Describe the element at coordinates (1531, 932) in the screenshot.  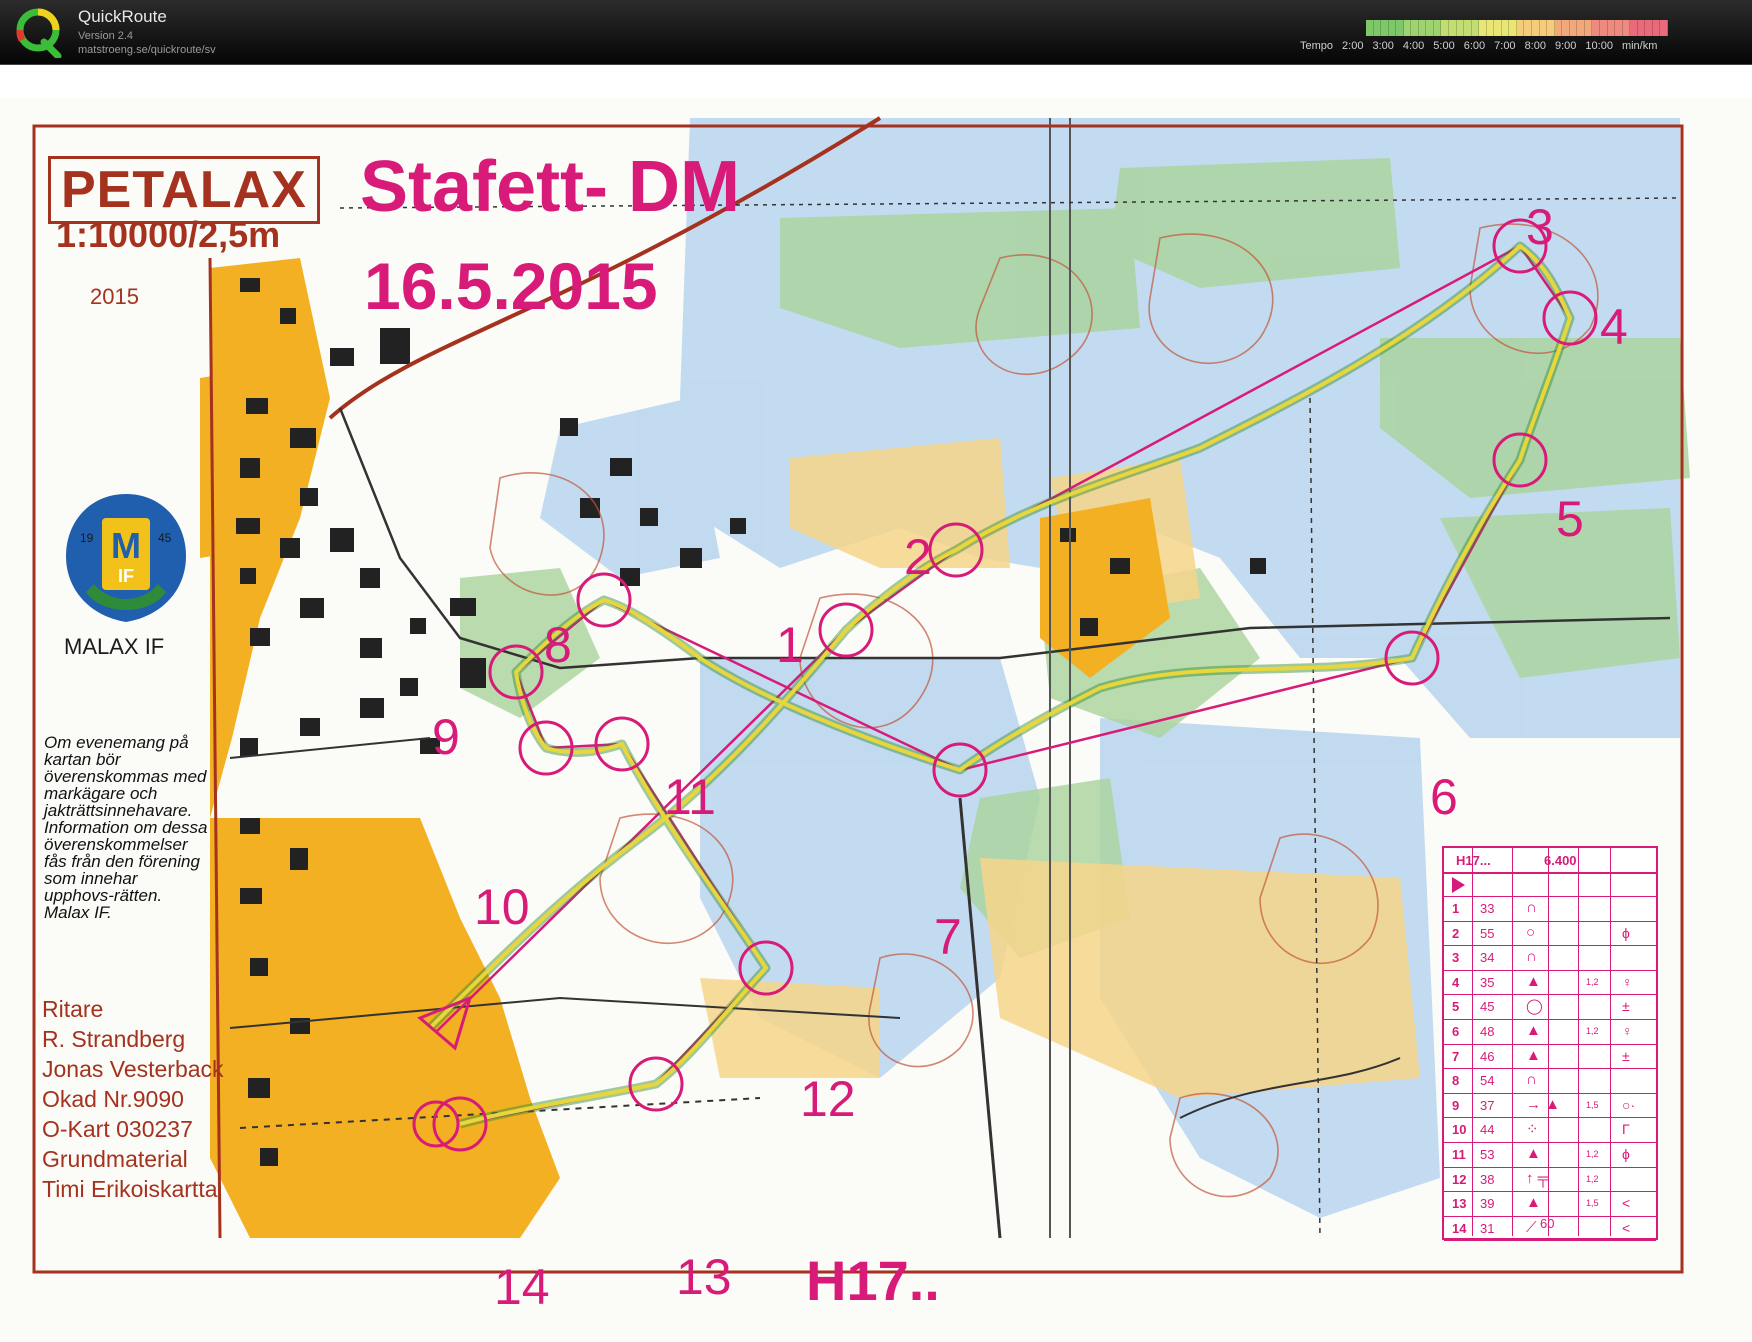
I see `description-feature-symbol: ○` at that location.